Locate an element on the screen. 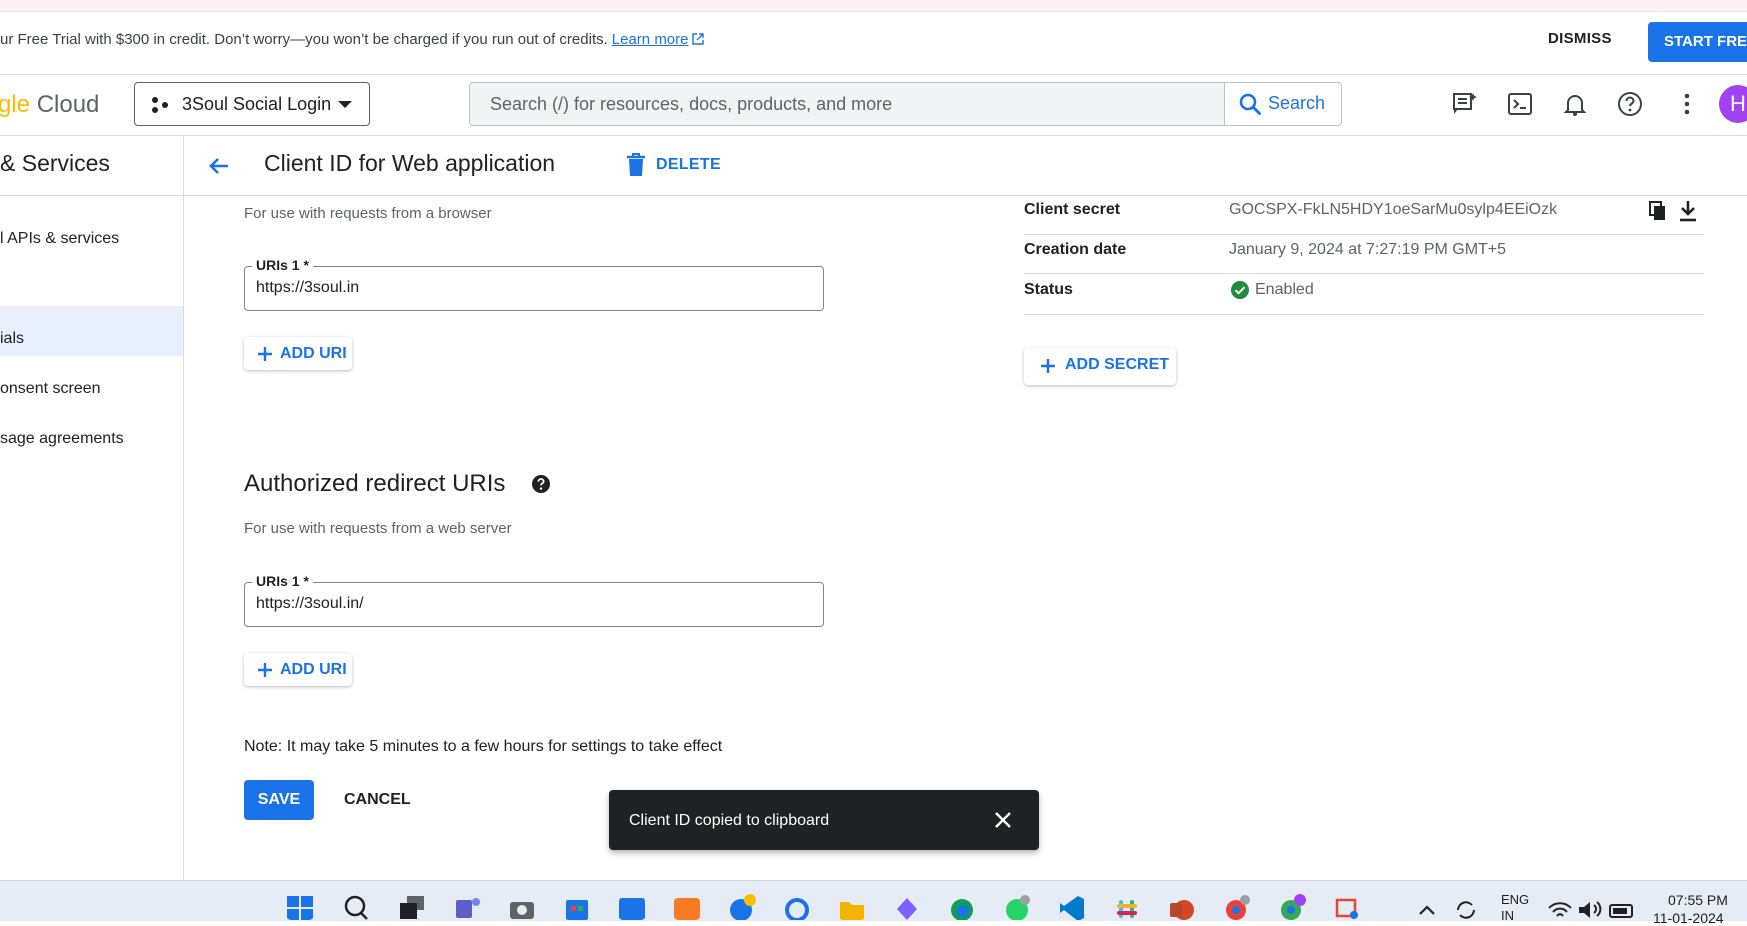 This screenshot has height=926, width=1747. cortana-icon is located at coordinates (797, 907).